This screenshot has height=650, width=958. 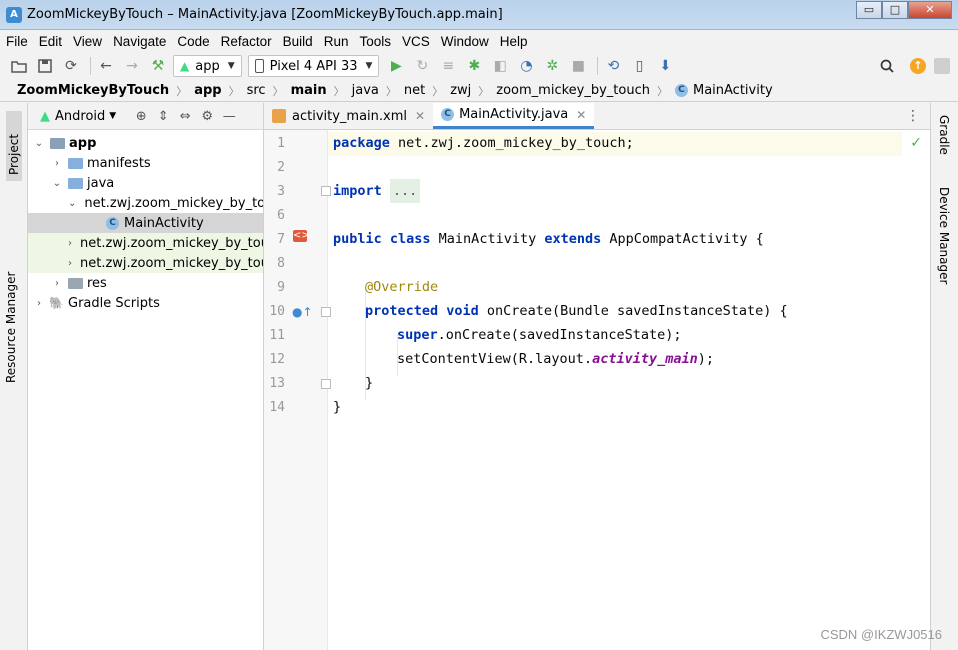 I want to click on breadcrumb-src: src, so click(x=256, y=90).